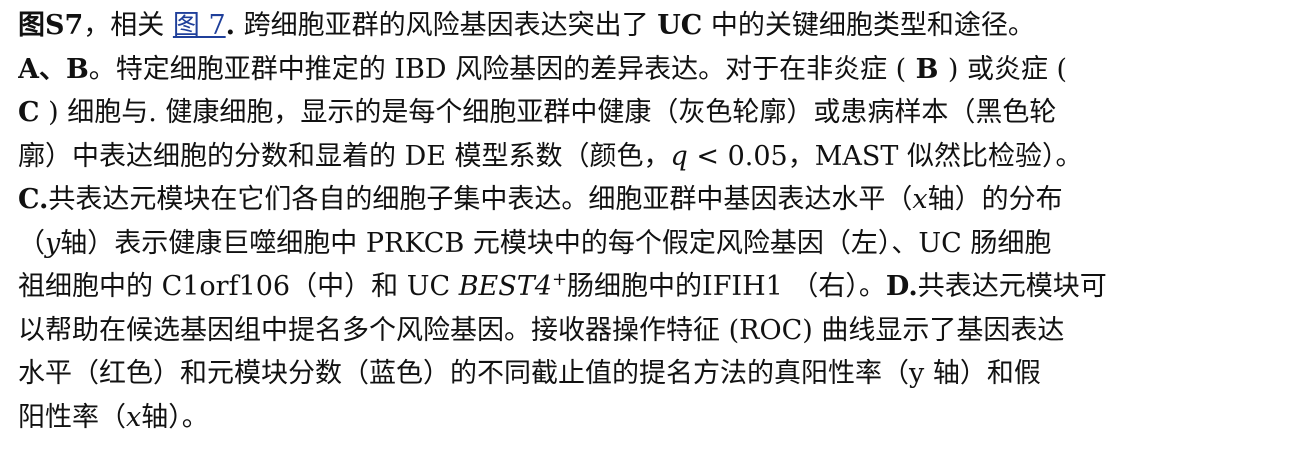 Image resolution: width=1300 pixels, height=450 pixels. Describe the element at coordinates (927, 69) in the screenshot. I see `panel-label-b: B` at that location.